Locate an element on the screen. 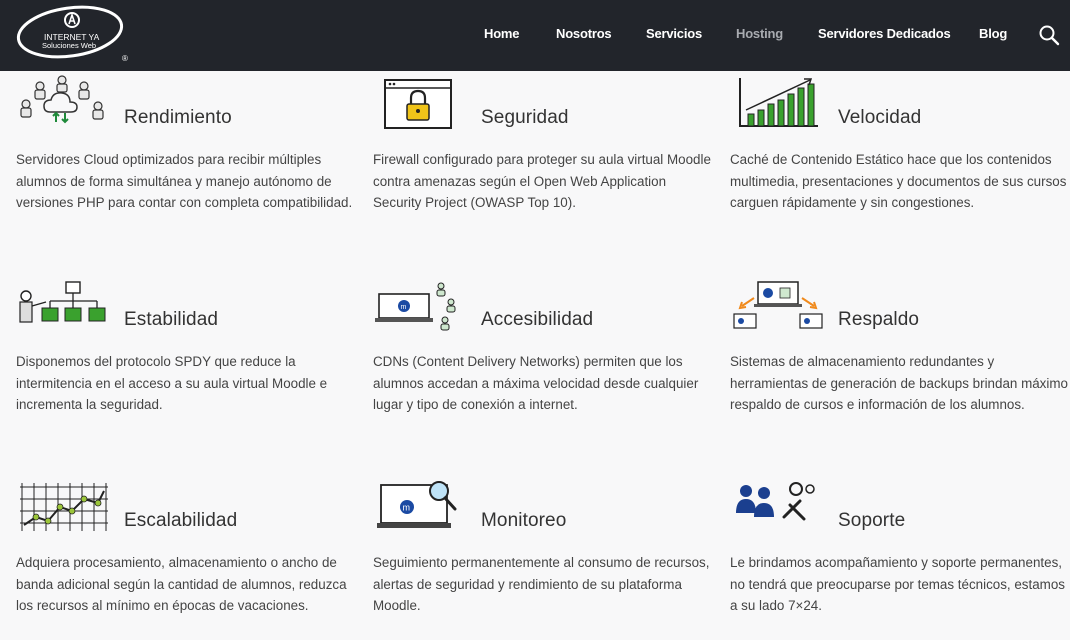 This screenshot has height=640, width=1070. browser-lock-icon is located at coordinates (418, 104).